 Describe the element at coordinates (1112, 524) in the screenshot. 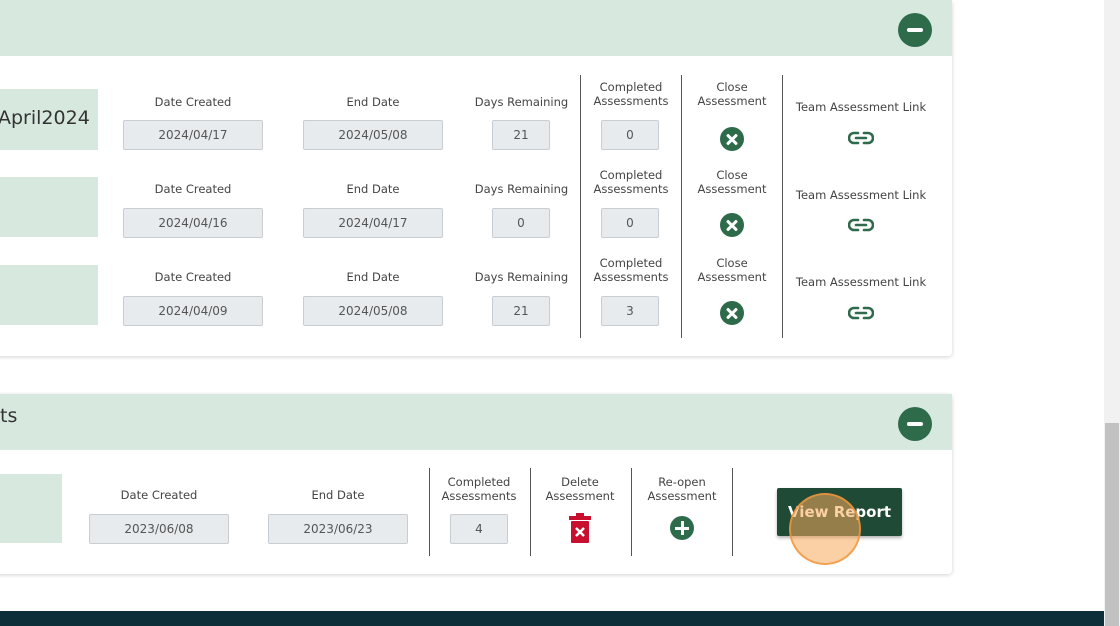

I see `scrollbar-thumb` at that location.